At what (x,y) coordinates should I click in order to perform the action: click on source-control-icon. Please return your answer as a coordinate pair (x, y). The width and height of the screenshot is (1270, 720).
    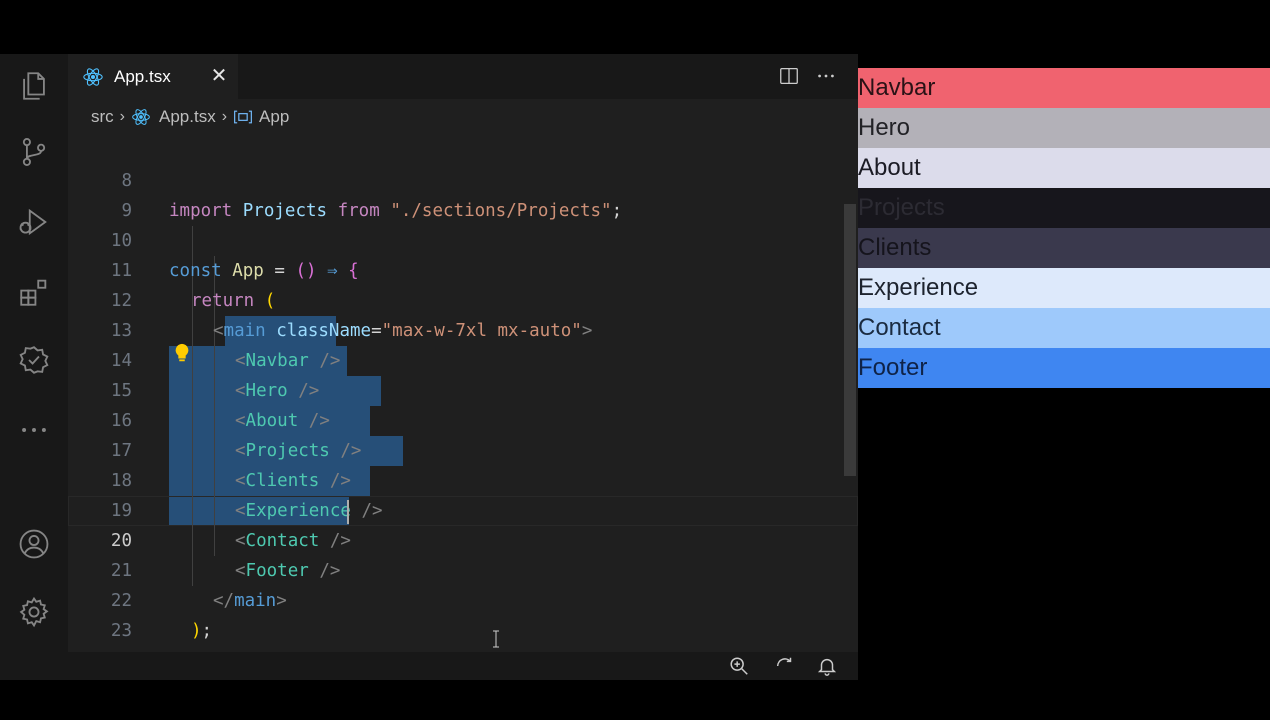
    Looking at the image, I should click on (34, 152).